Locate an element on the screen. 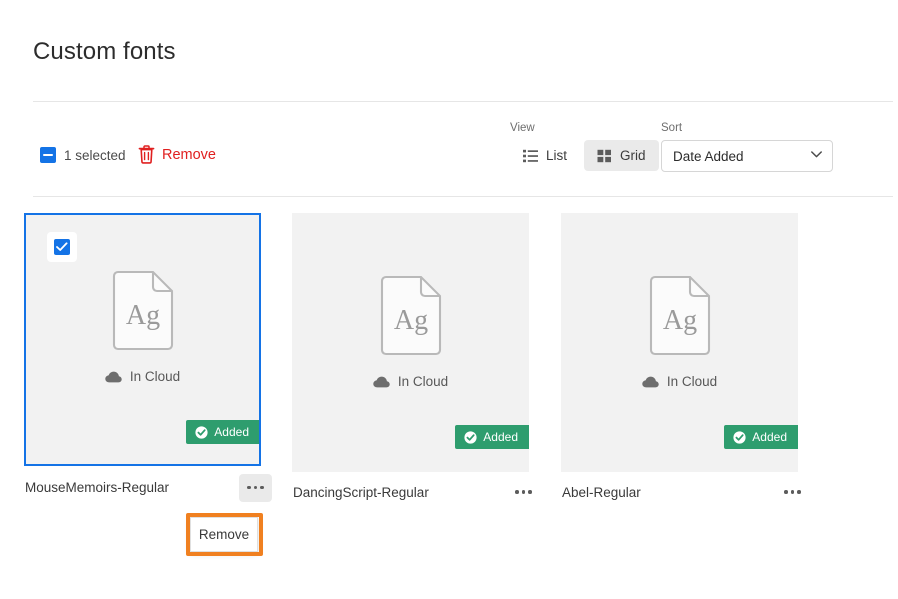 This screenshot has height=599, width=898. font-name-label: MouseMemoirs-Regular is located at coordinates (97, 487).